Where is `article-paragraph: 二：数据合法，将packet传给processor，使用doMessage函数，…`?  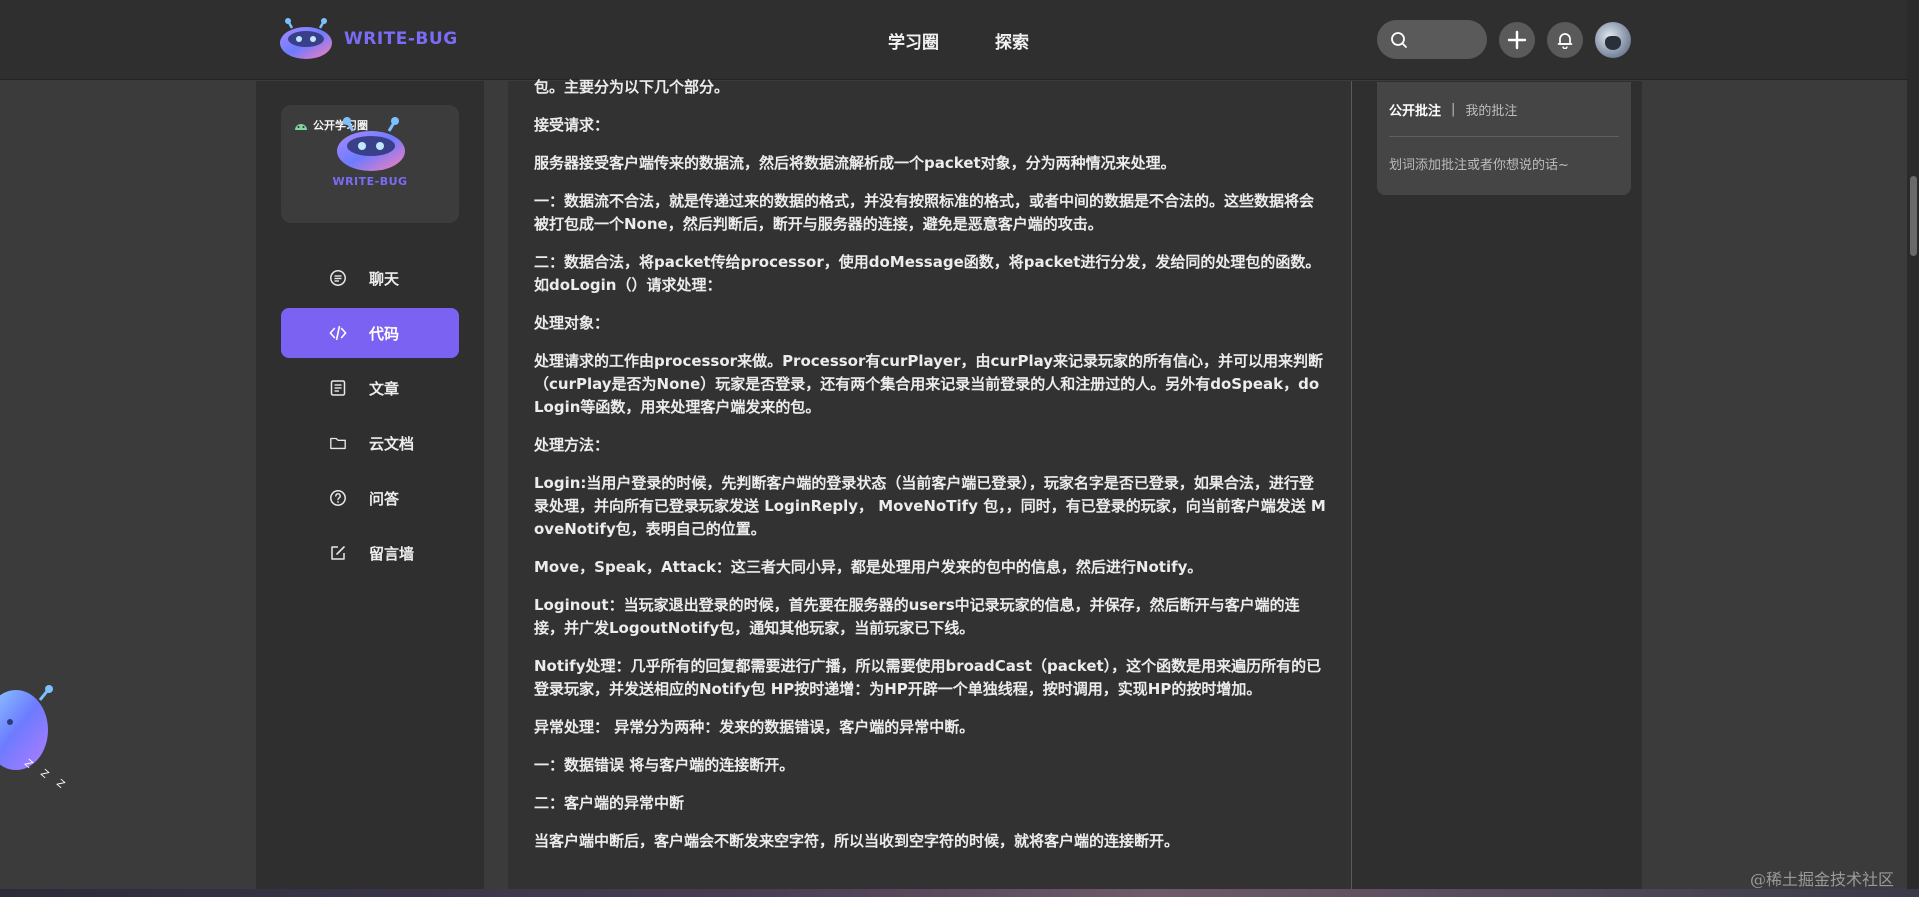
article-paragraph: 二：数据合法，将packet传给processor，使用doMessage函数，… is located at coordinates (927, 273).